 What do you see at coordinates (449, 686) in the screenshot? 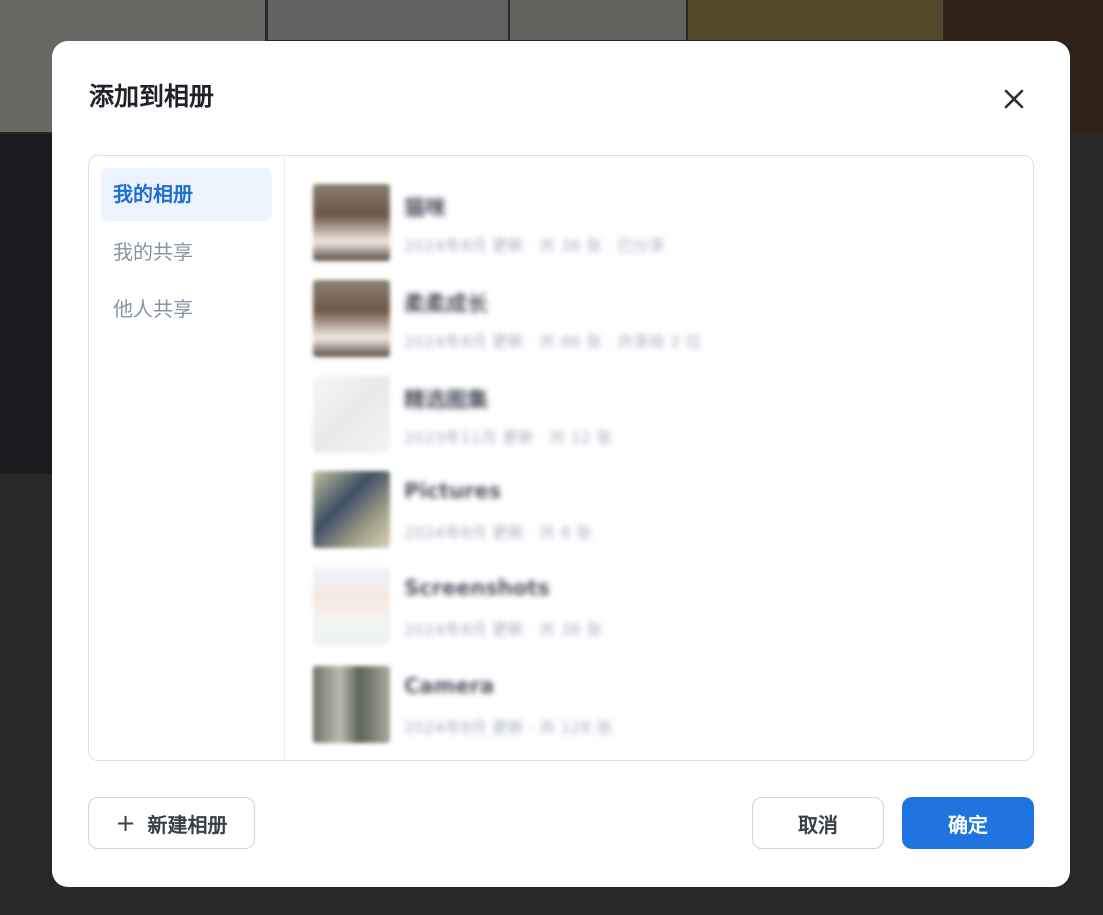
I see `album-name: Camera` at bounding box center [449, 686].